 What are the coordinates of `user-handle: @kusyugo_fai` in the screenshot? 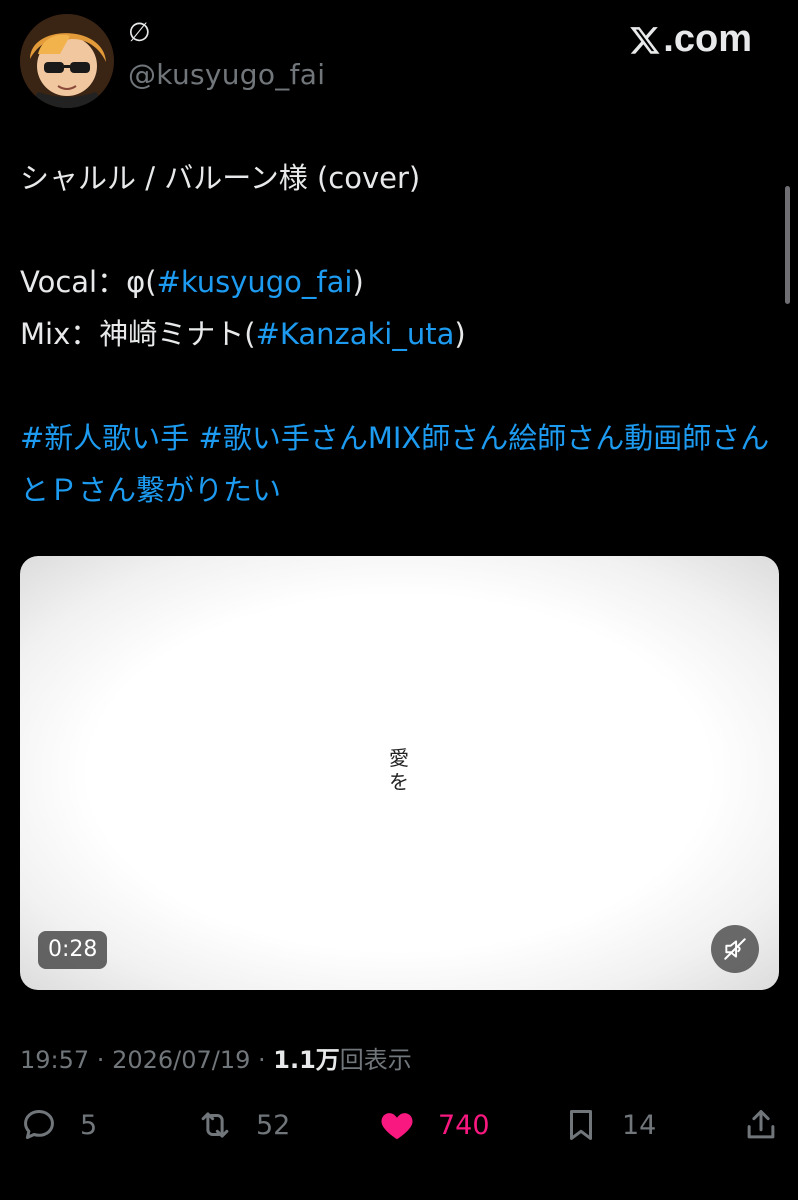 It's located at (226, 74).